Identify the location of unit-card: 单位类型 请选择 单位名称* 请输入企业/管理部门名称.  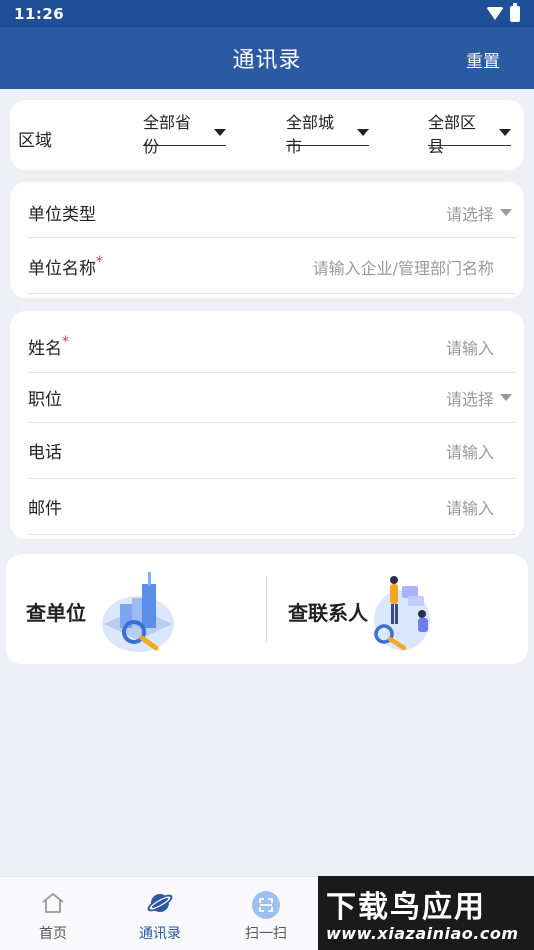
(267, 240).